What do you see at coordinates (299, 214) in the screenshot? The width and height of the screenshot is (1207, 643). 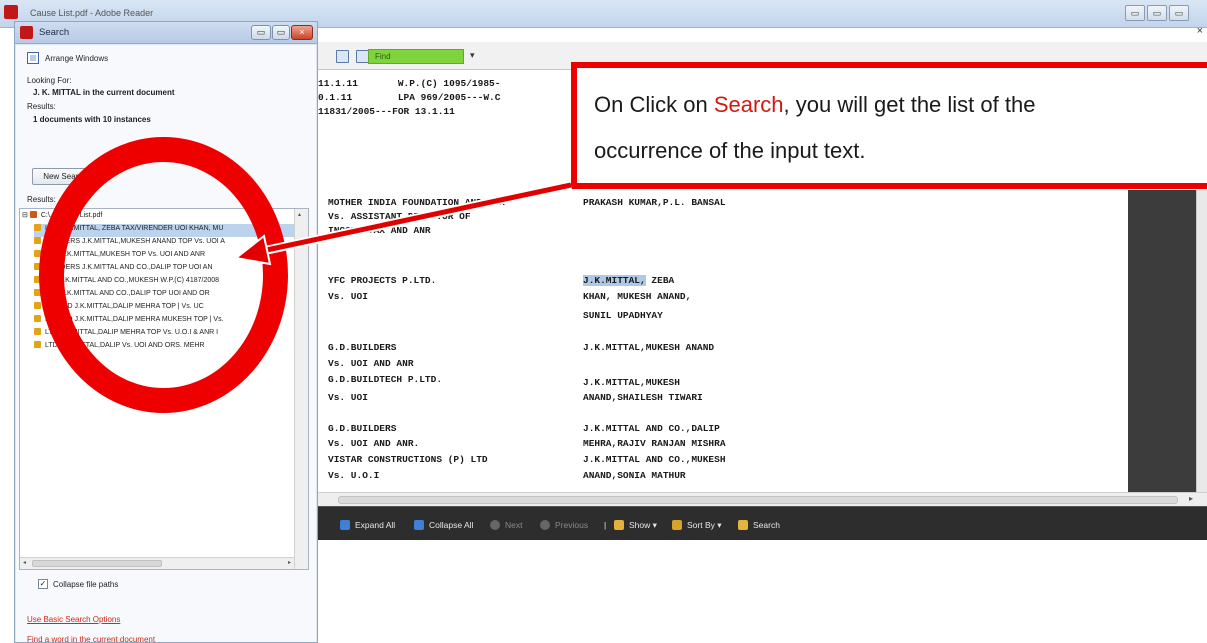 I see `scroll-up-icon: ▴` at bounding box center [299, 214].